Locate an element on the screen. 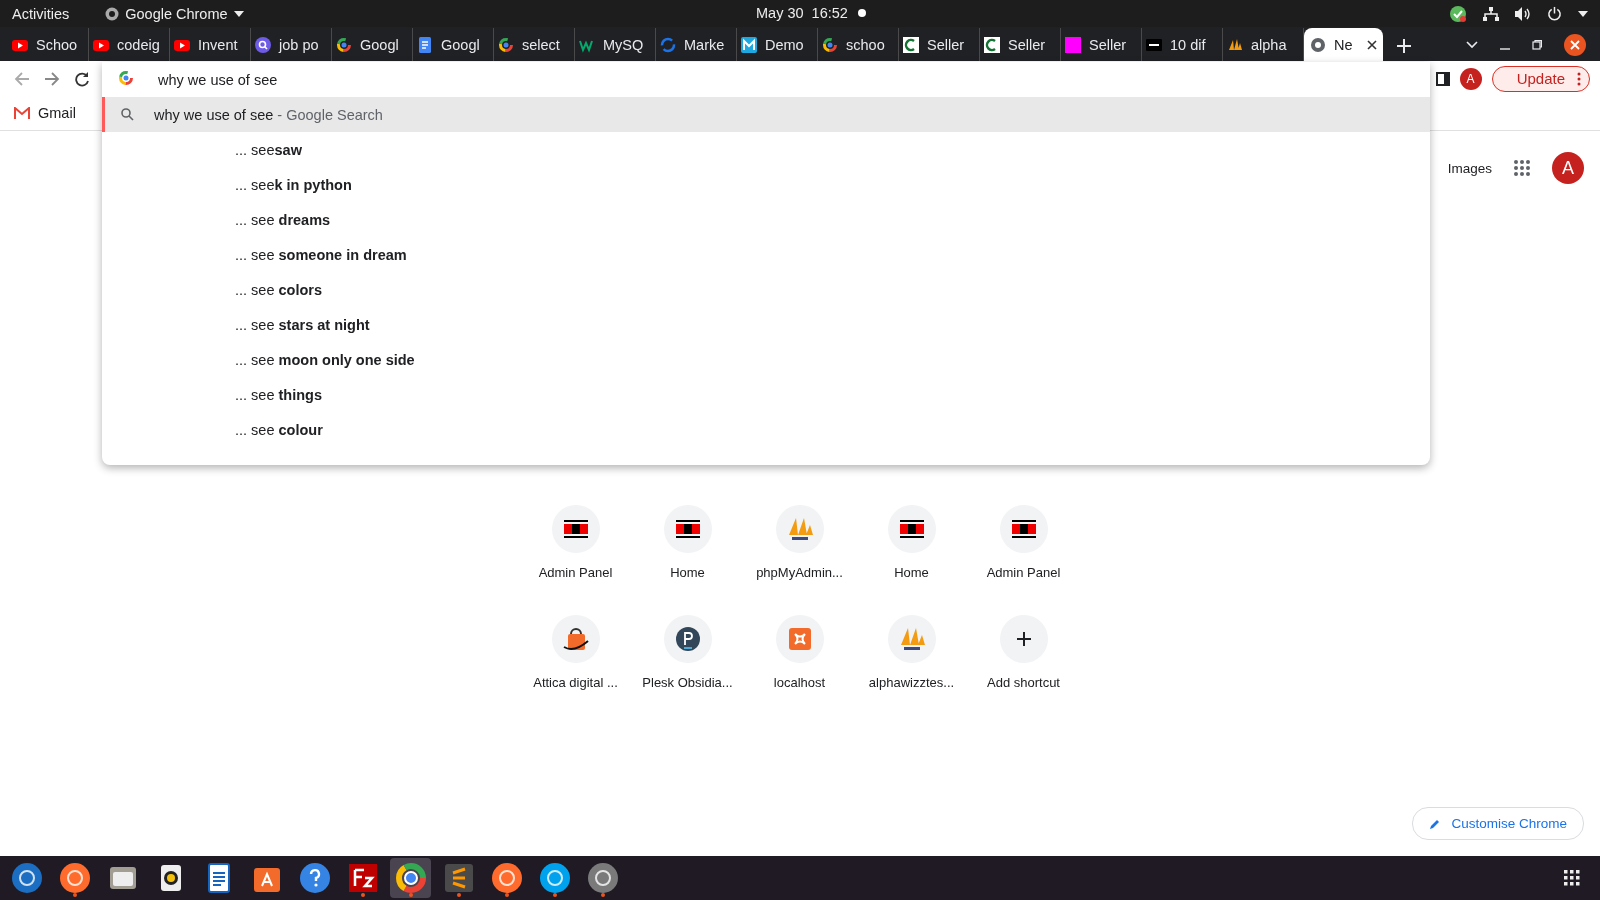 This screenshot has width=1600, height=900. volume-icon is located at coordinates (1523, 13).